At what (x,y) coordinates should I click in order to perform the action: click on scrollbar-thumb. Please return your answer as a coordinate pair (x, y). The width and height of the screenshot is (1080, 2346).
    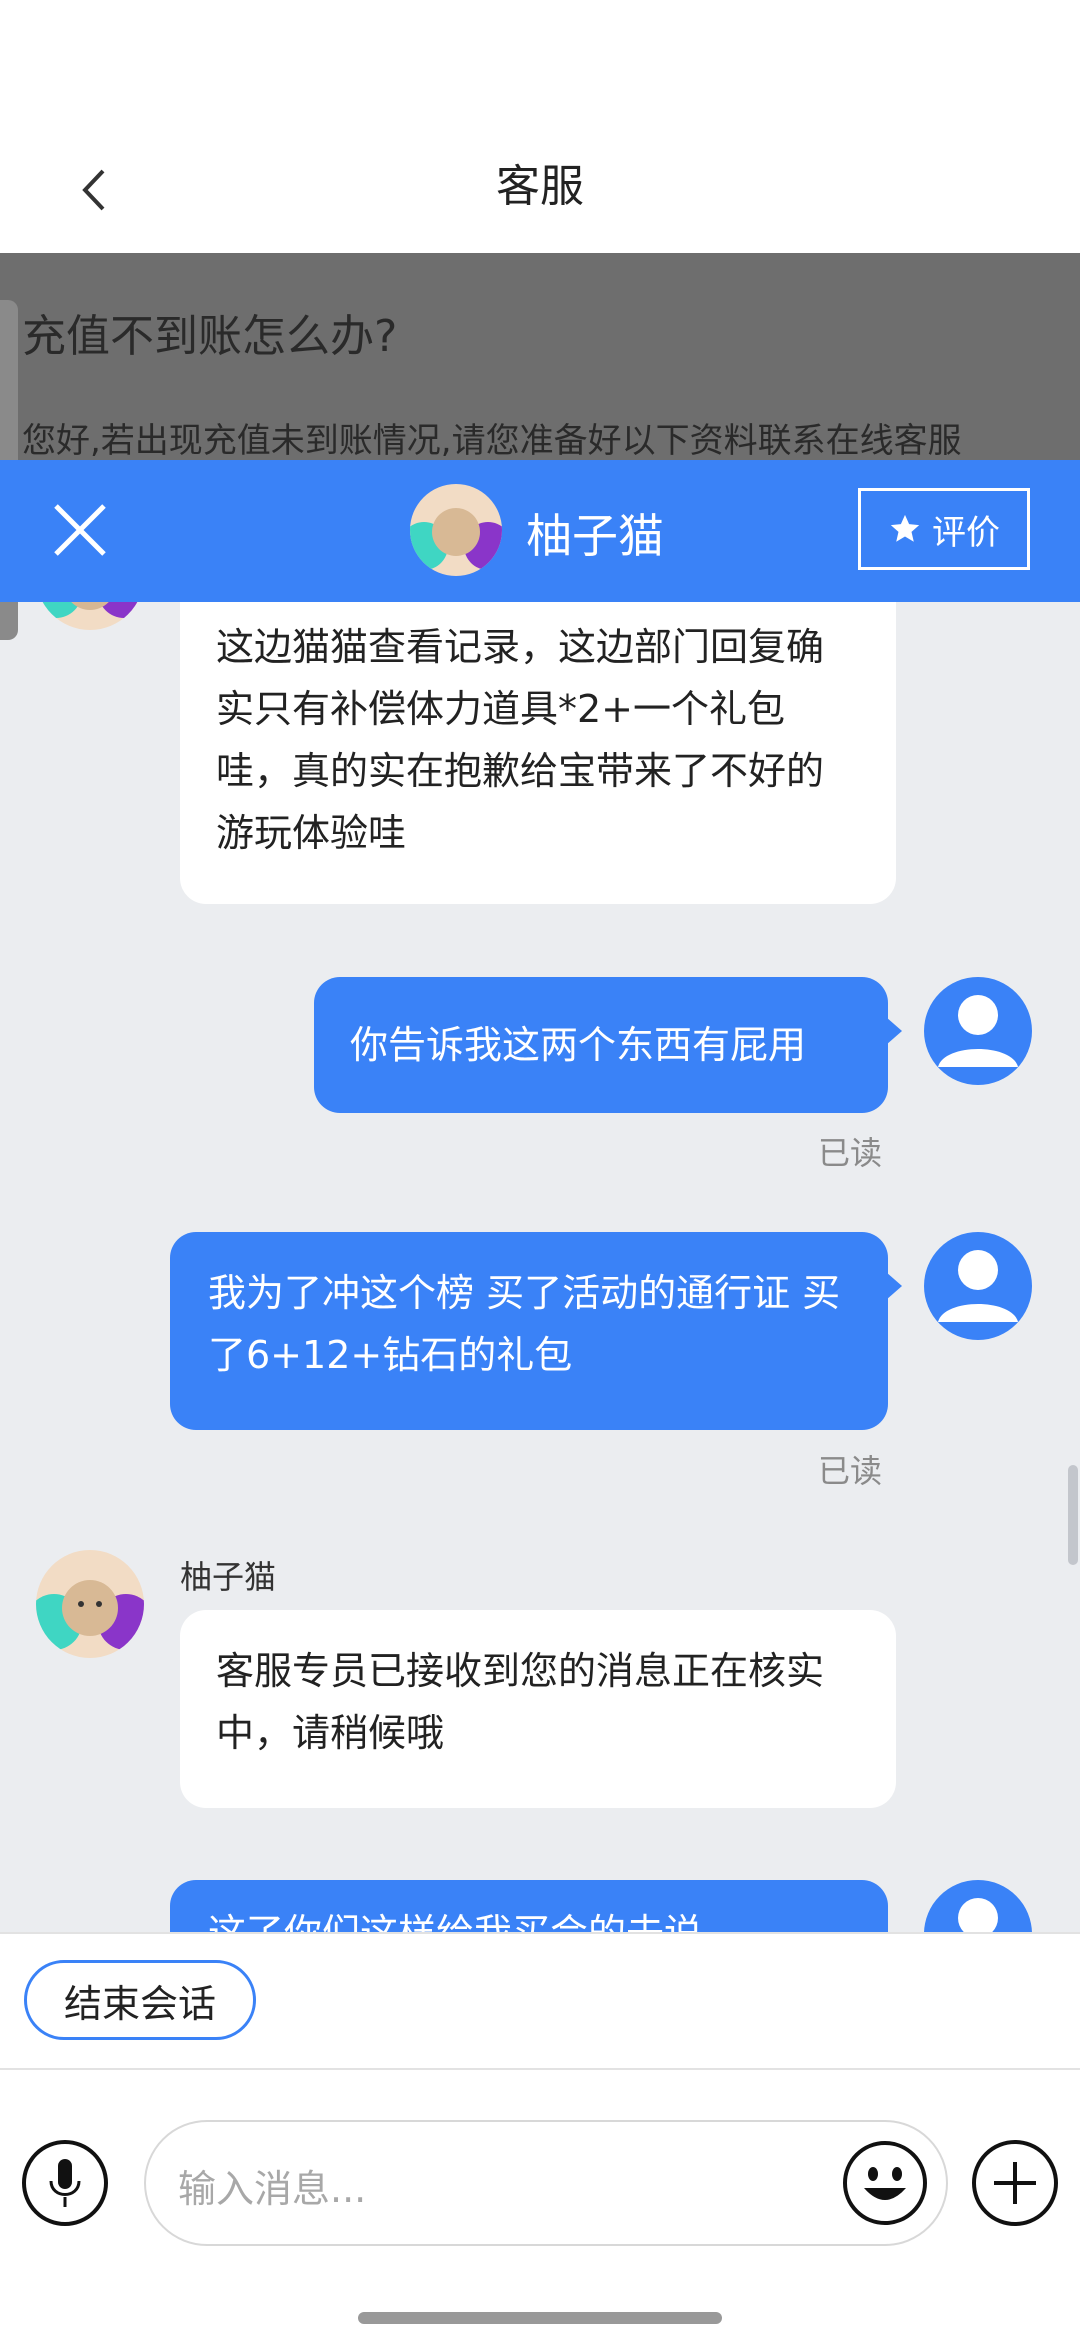
    Looking at the image, I should click on (1073, 1515).